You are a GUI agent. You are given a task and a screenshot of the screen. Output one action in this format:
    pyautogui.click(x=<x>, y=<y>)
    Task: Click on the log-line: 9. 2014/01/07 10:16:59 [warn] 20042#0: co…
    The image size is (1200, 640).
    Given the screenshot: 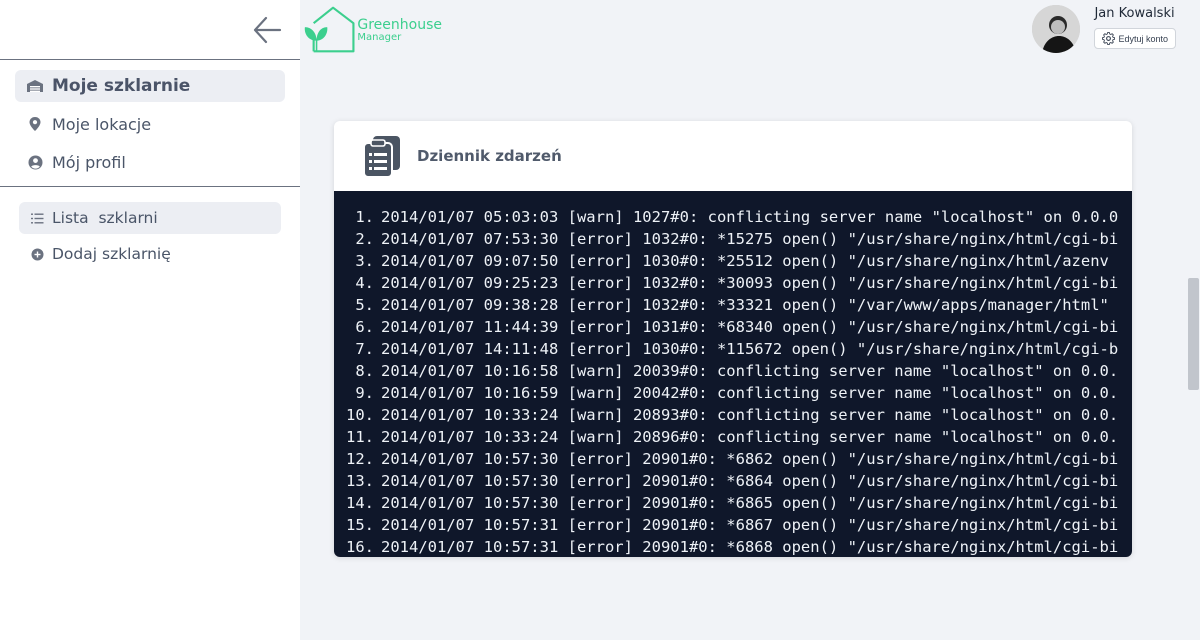 What is the action you would take?
    pyautogui.click(x=733, y=393)
    